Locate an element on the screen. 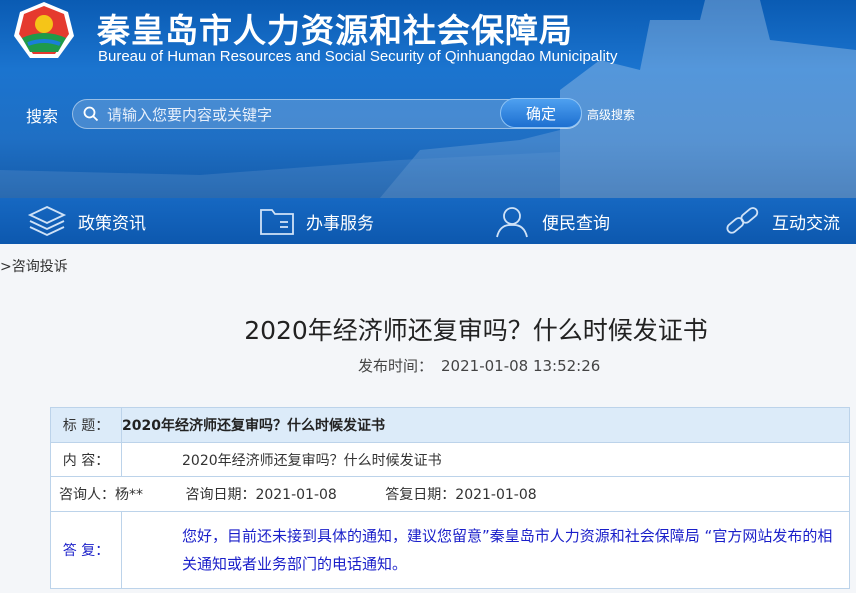 This screenshot has height=593, width=856. title-label: 标 题： is located at coordinates (86, 425).